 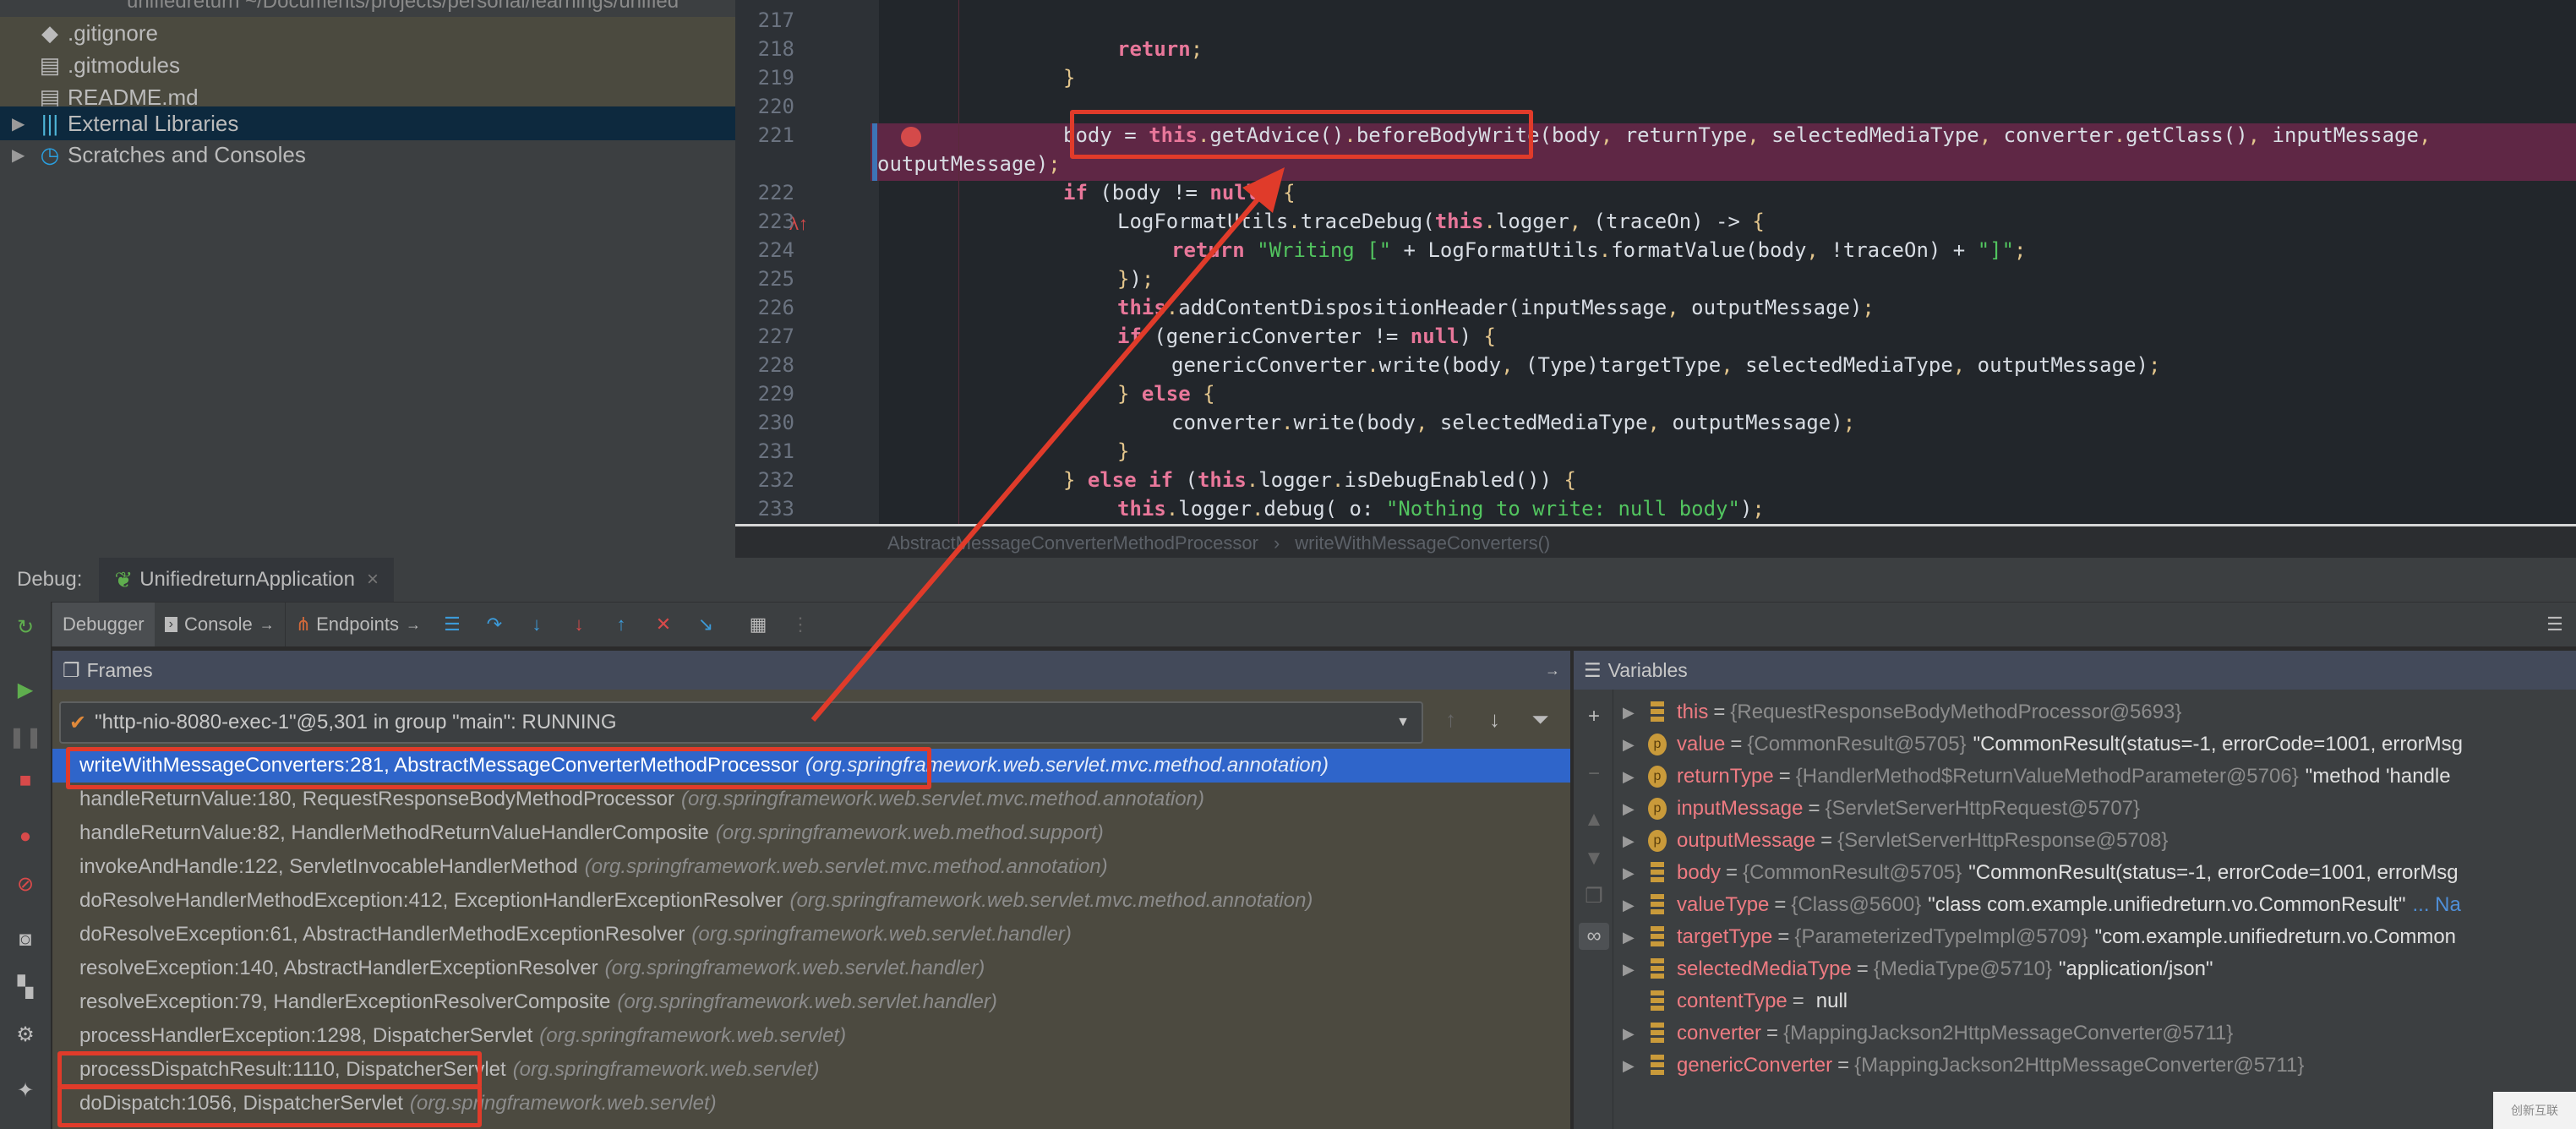 I want to click on watermark-text: 创新互联, so click(x=2534, y=1111).